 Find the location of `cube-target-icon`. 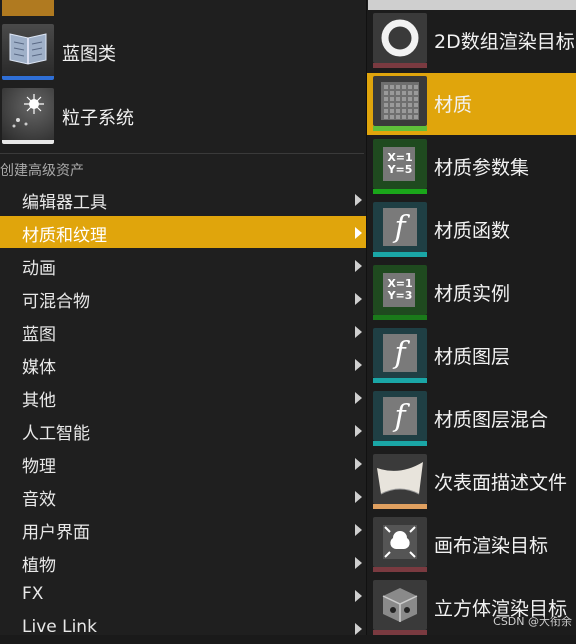

cube-target-icon is located at coordinates (400, 605).